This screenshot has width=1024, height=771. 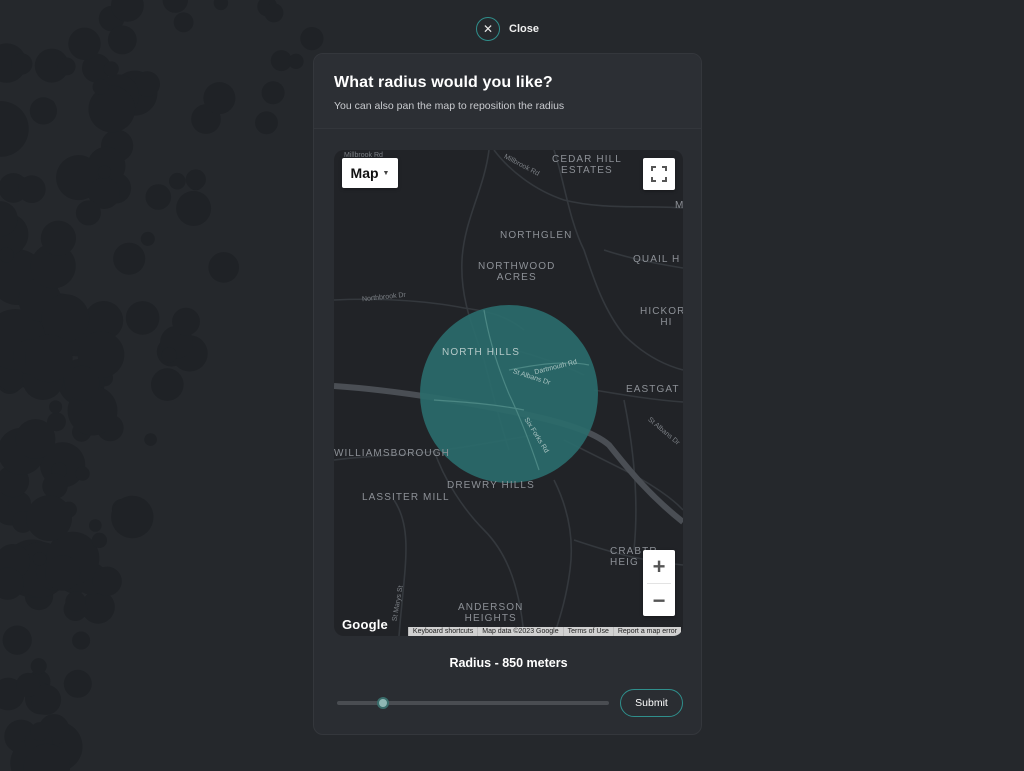 What do you see at coordinates (507, 29) in the screenshot?
I see `close-button: ✕ Close` at bounding box center [507, 29].